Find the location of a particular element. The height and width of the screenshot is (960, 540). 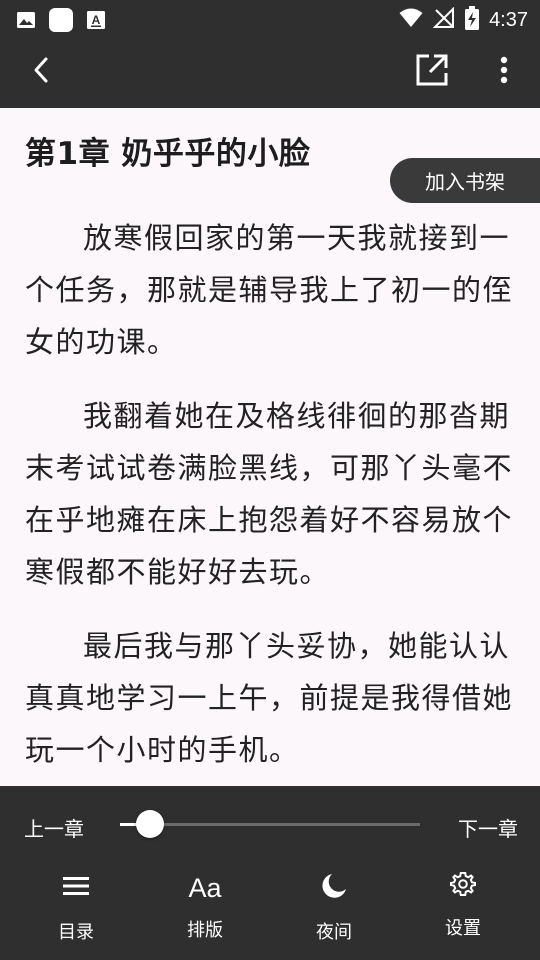

paragraph: 放寒假回家的第一天我就接到一个任务，那就是辅导我上了初一的侄女的功课。 is located at coordinates (269, 290).